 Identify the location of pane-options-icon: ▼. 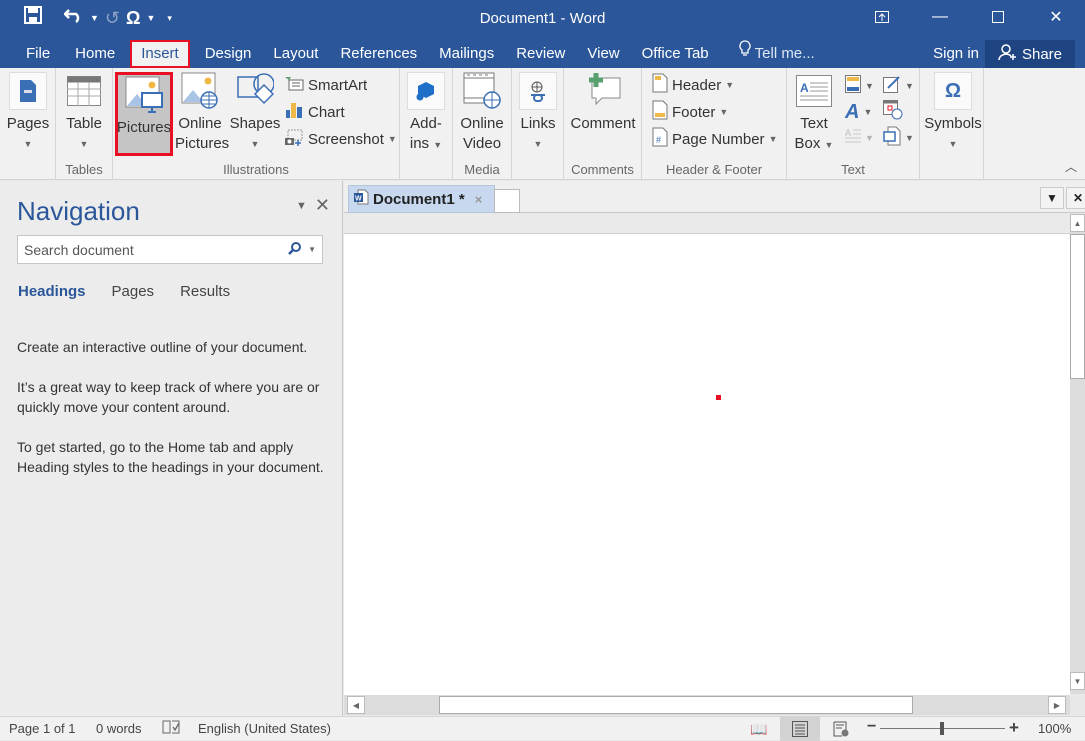
(301, 206).